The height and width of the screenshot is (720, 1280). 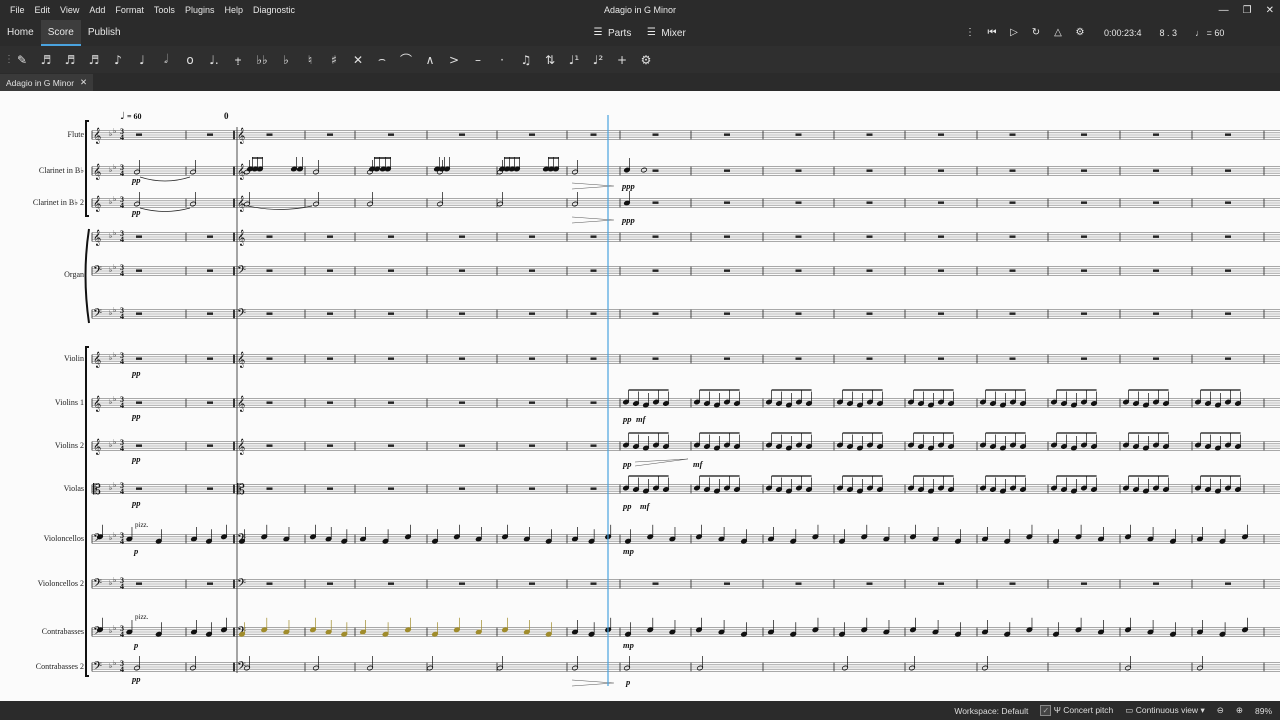 I want to click on close-tab-icon: ✕, so click(x=83, y=82).